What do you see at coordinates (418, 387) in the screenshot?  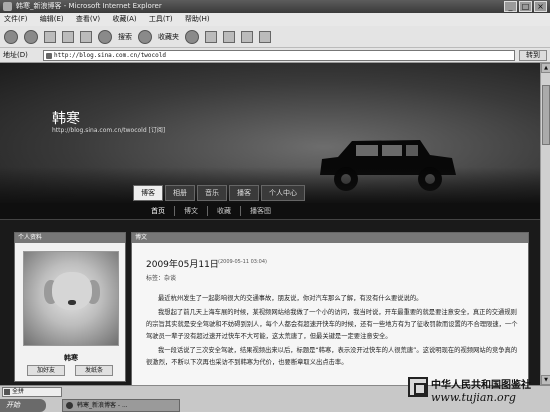 I see `watermark-logo-icon` at bounding box center [418, 387].